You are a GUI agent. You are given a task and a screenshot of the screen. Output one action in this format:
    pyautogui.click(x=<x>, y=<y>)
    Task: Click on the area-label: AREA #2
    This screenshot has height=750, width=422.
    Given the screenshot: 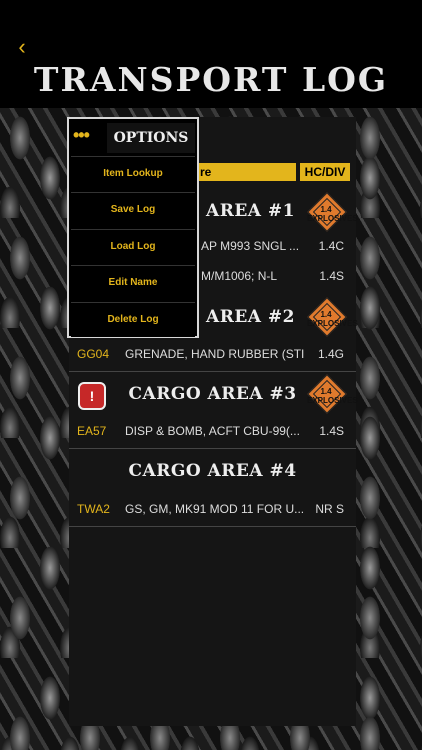 What is the action you would take?
    pyautogui.click(x=250, y=317)
    